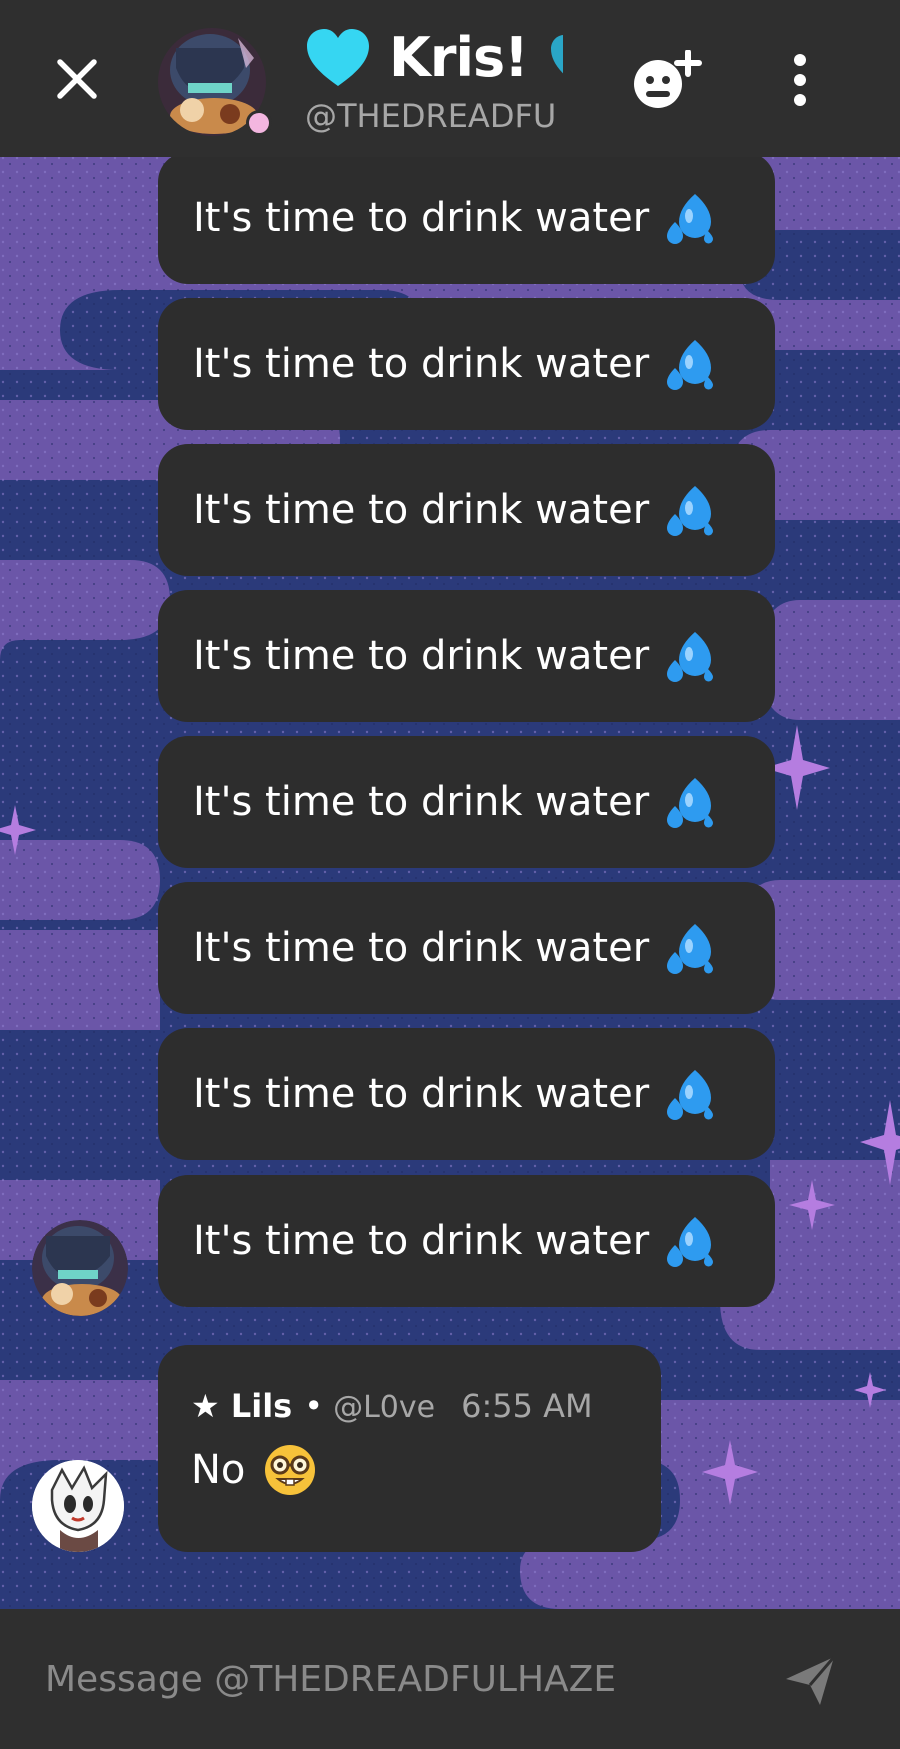 This screenshot has height=1749, width=900. What do you see at coordinates (395, 1679) in the screenshot?
I see `message-input` at bounding box center [395, 1679].